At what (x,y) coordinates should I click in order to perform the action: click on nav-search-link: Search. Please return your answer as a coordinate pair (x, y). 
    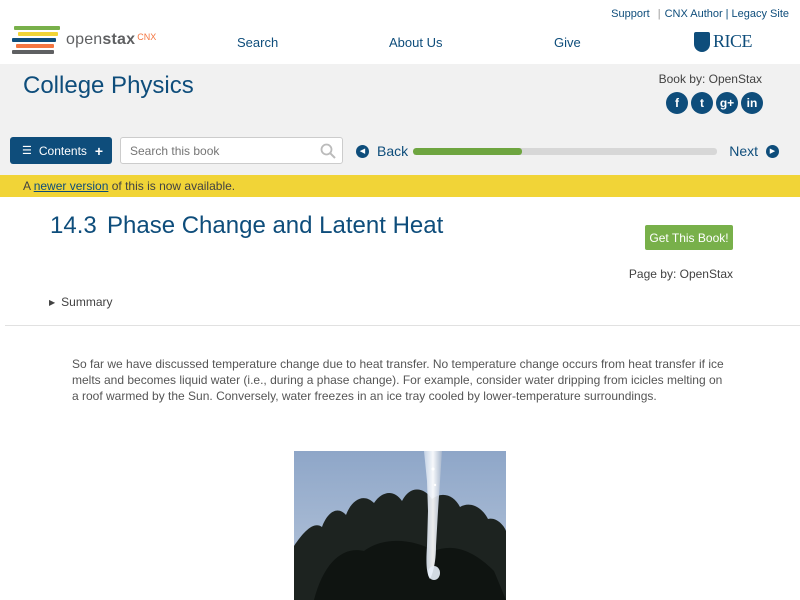
    Looking at the image, I should click on (257, 42).